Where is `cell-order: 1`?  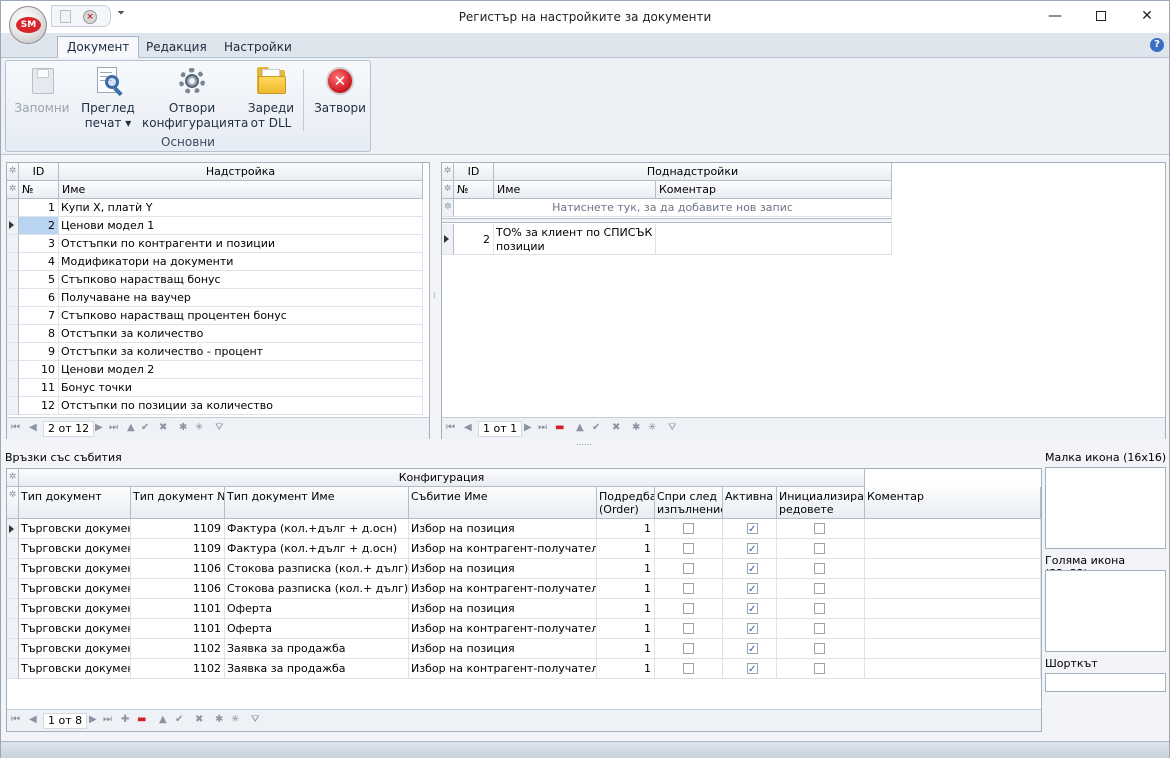
cell-order: 1 is located at coordinates (626, 629).